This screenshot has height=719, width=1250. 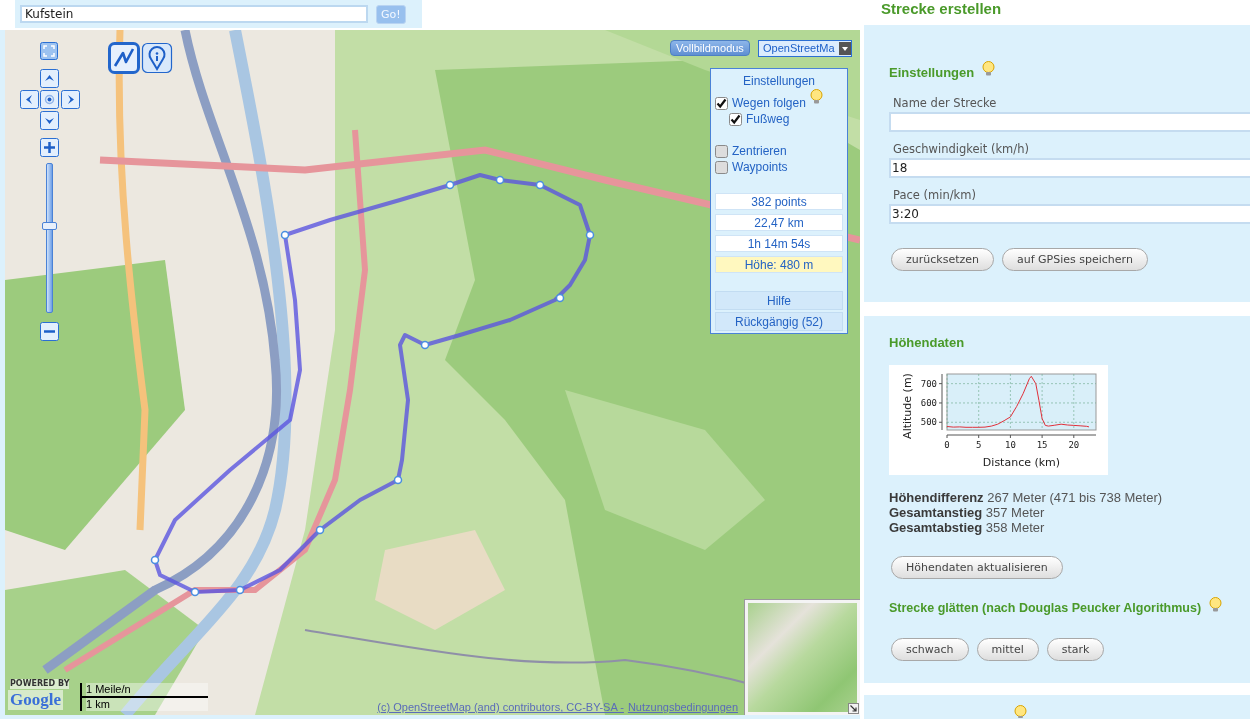 I want to click on y-tick-label: 700, so click(x=928, y=383).